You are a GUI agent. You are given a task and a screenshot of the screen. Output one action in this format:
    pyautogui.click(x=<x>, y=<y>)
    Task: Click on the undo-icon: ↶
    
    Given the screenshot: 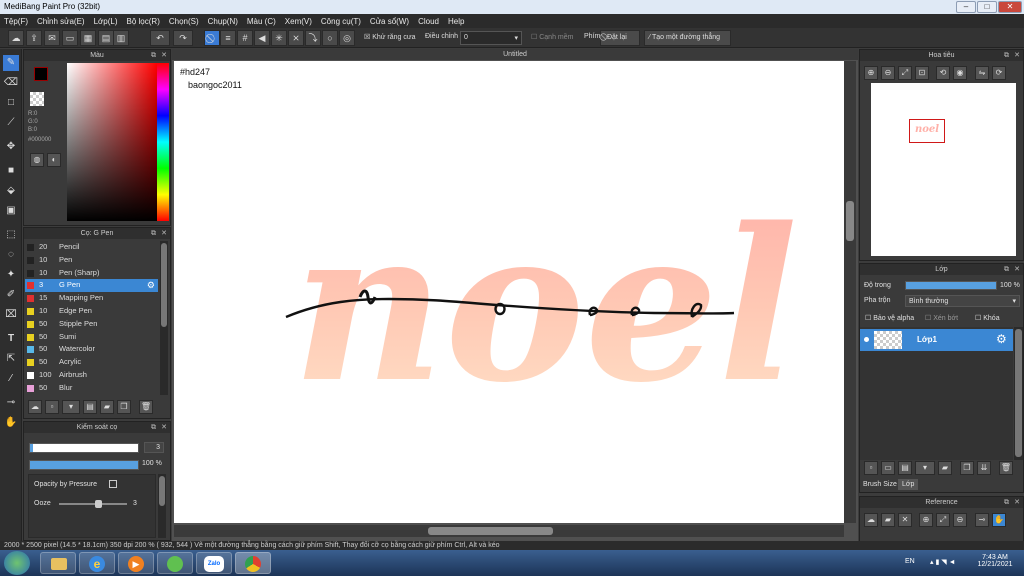 What is the action you would take?
    pyautogui.click(x=160, y=38)
    